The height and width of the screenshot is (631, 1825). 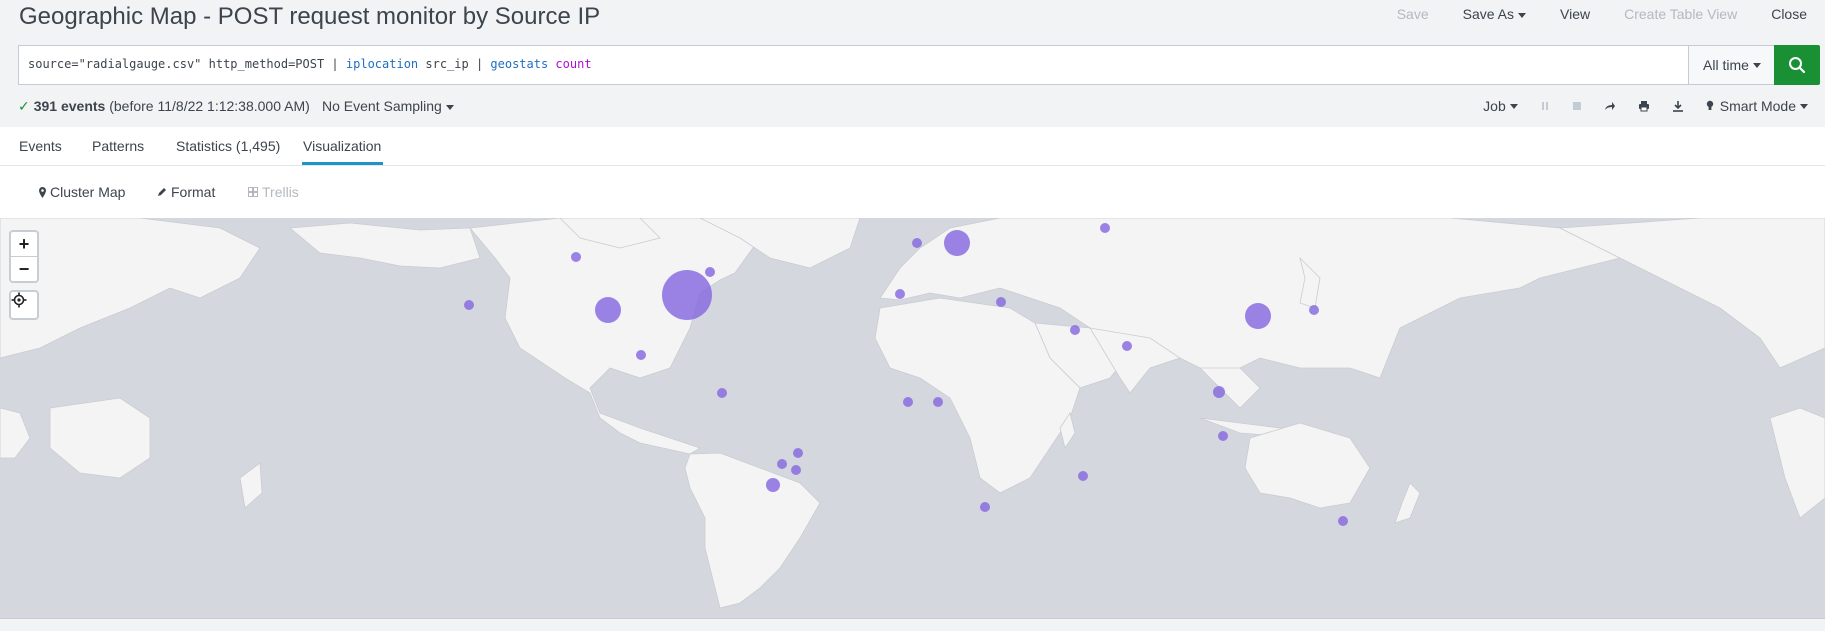 I want to click on event-sampling-label: No Event Sampling, so click(x=382, y=106).